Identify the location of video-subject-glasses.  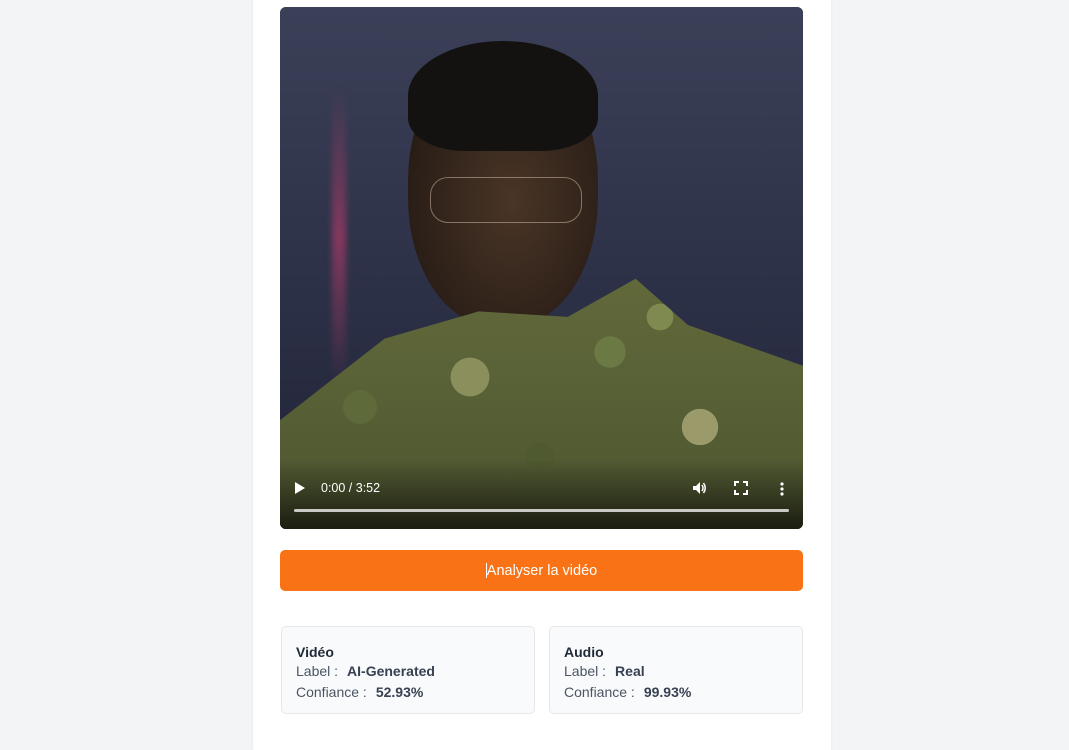
(506, 200).